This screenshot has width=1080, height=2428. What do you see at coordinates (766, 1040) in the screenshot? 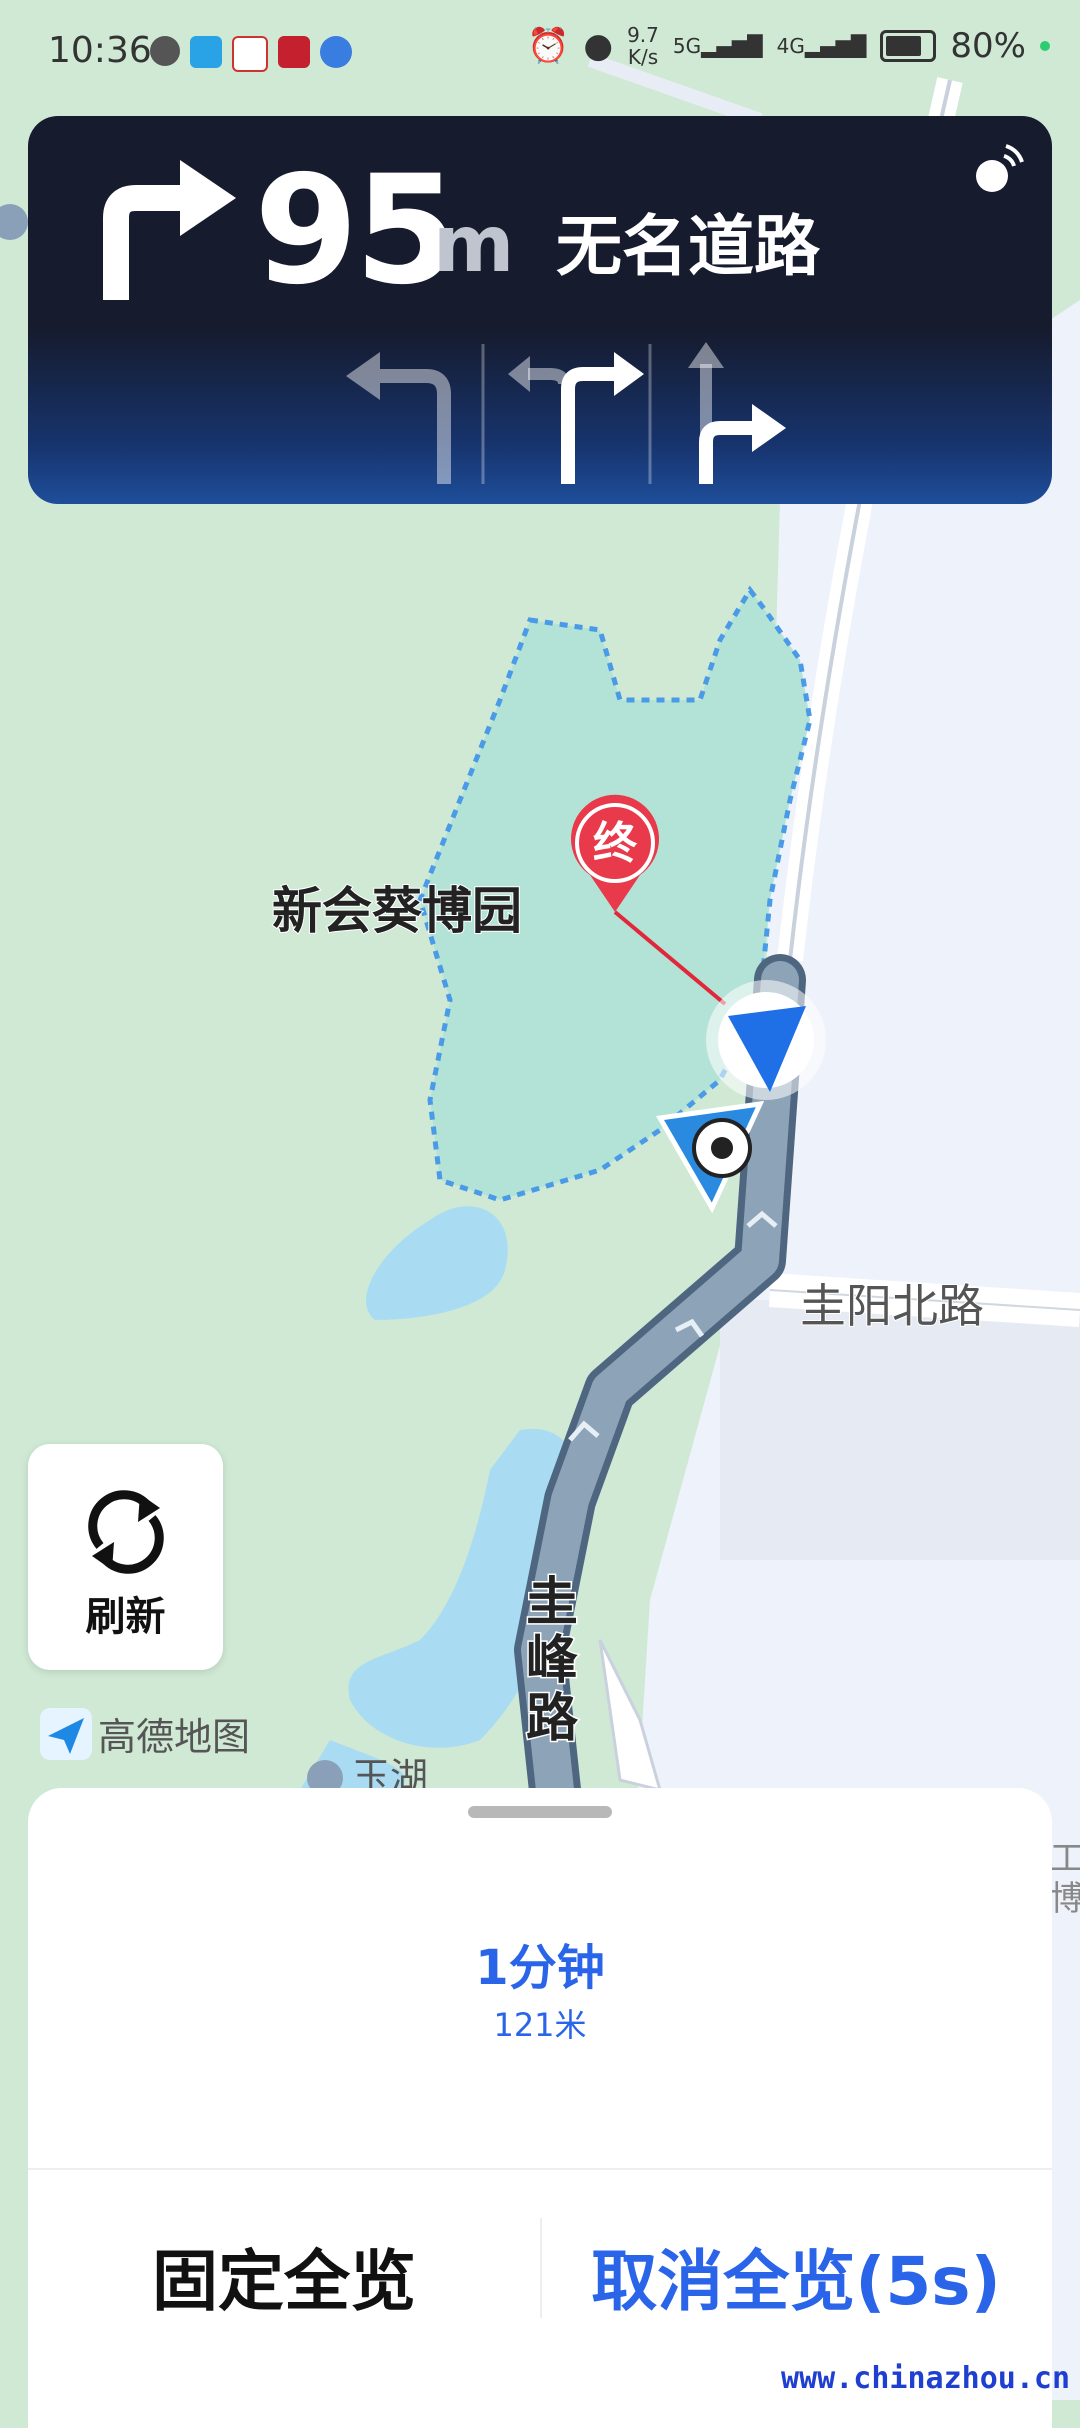
I see `current-location-arrow` at bounding box center [766, 1040].